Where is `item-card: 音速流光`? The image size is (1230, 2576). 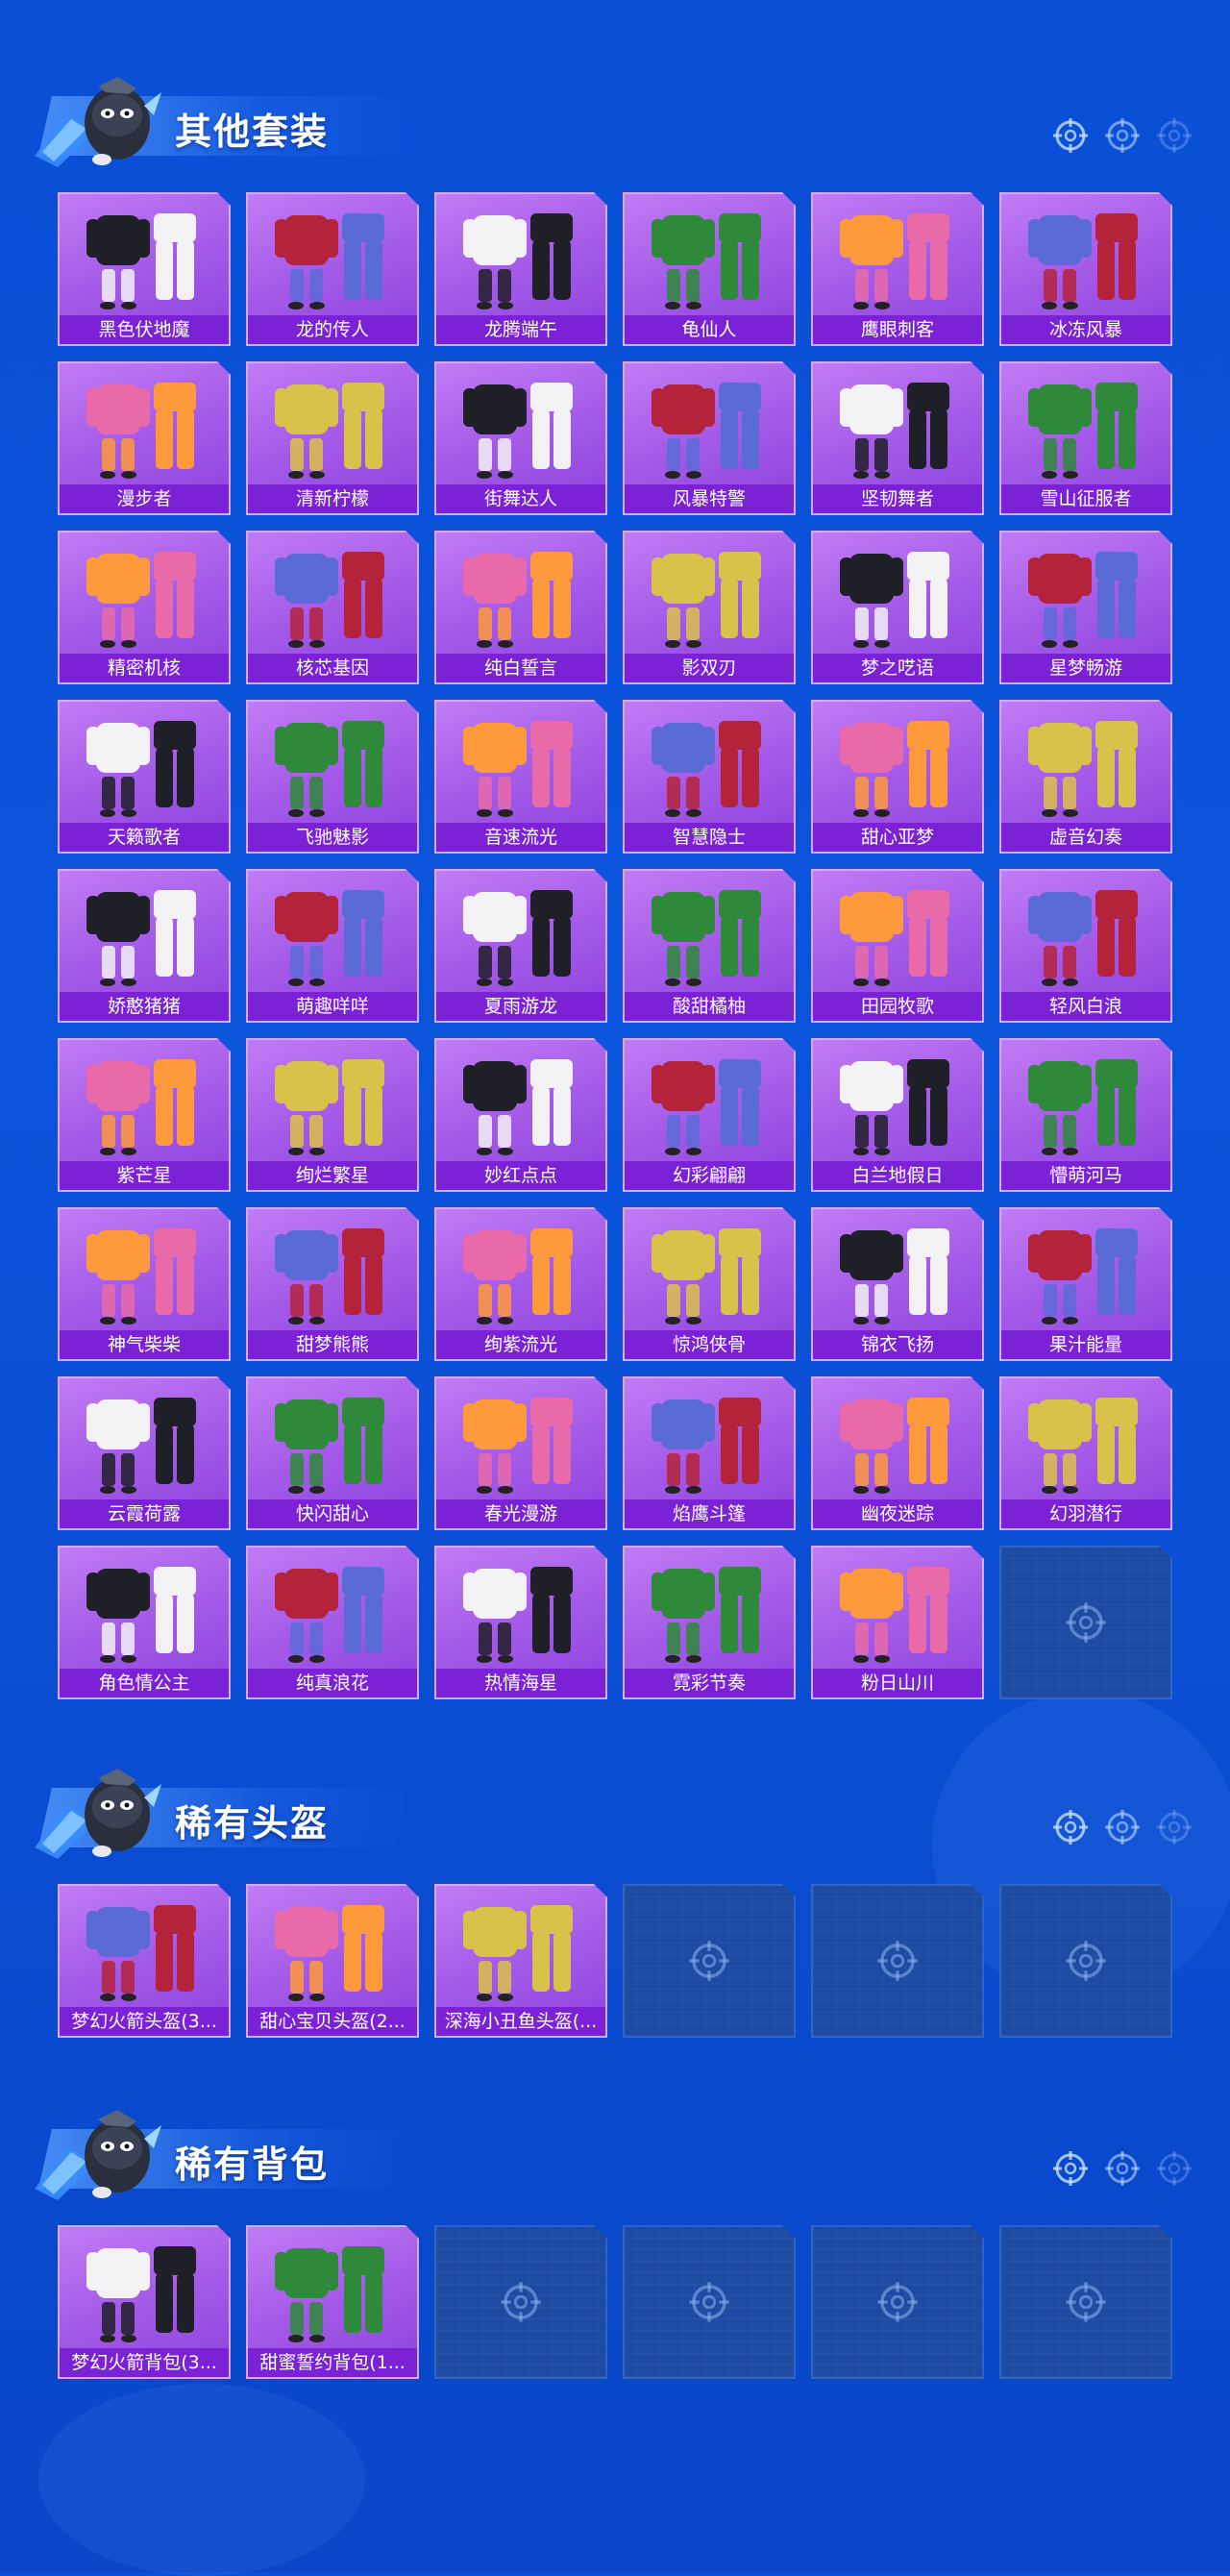 item-card: 音速流光 is located at coordinates (521, 777).